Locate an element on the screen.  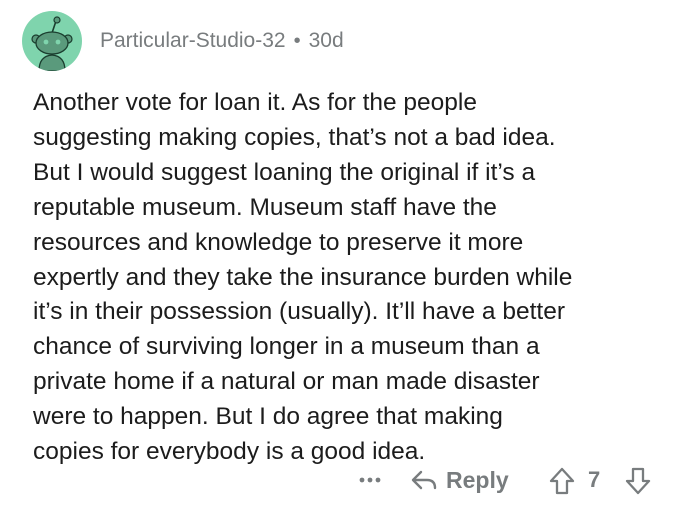
comment-actions: Reply 7 is located at coordinates (350, 480).